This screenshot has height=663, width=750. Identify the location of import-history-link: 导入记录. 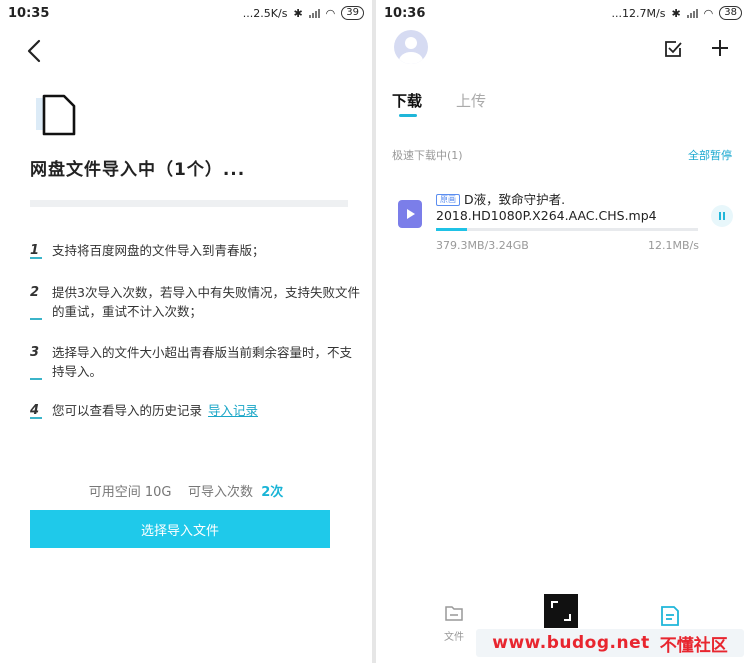
(233, 410).